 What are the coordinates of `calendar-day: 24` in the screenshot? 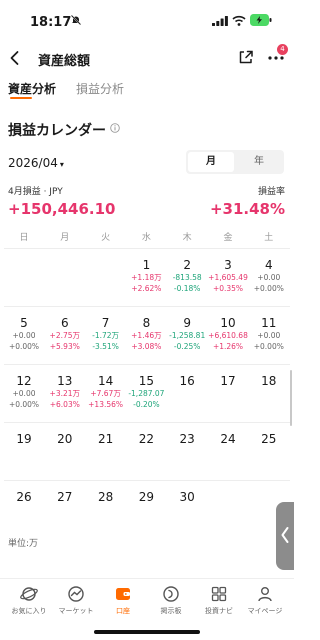 It's located at (228, 439).